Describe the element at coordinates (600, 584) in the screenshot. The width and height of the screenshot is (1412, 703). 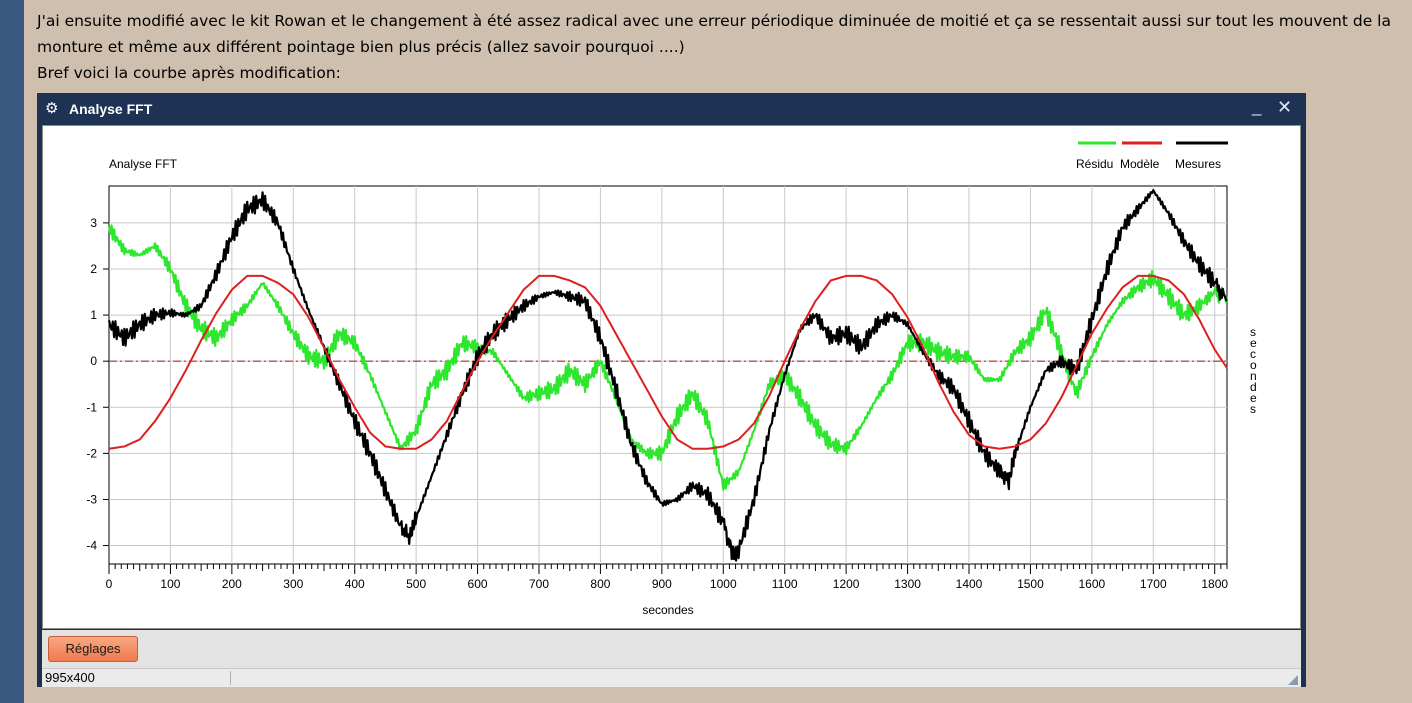
I see `x-tick-label: 800` at that location.